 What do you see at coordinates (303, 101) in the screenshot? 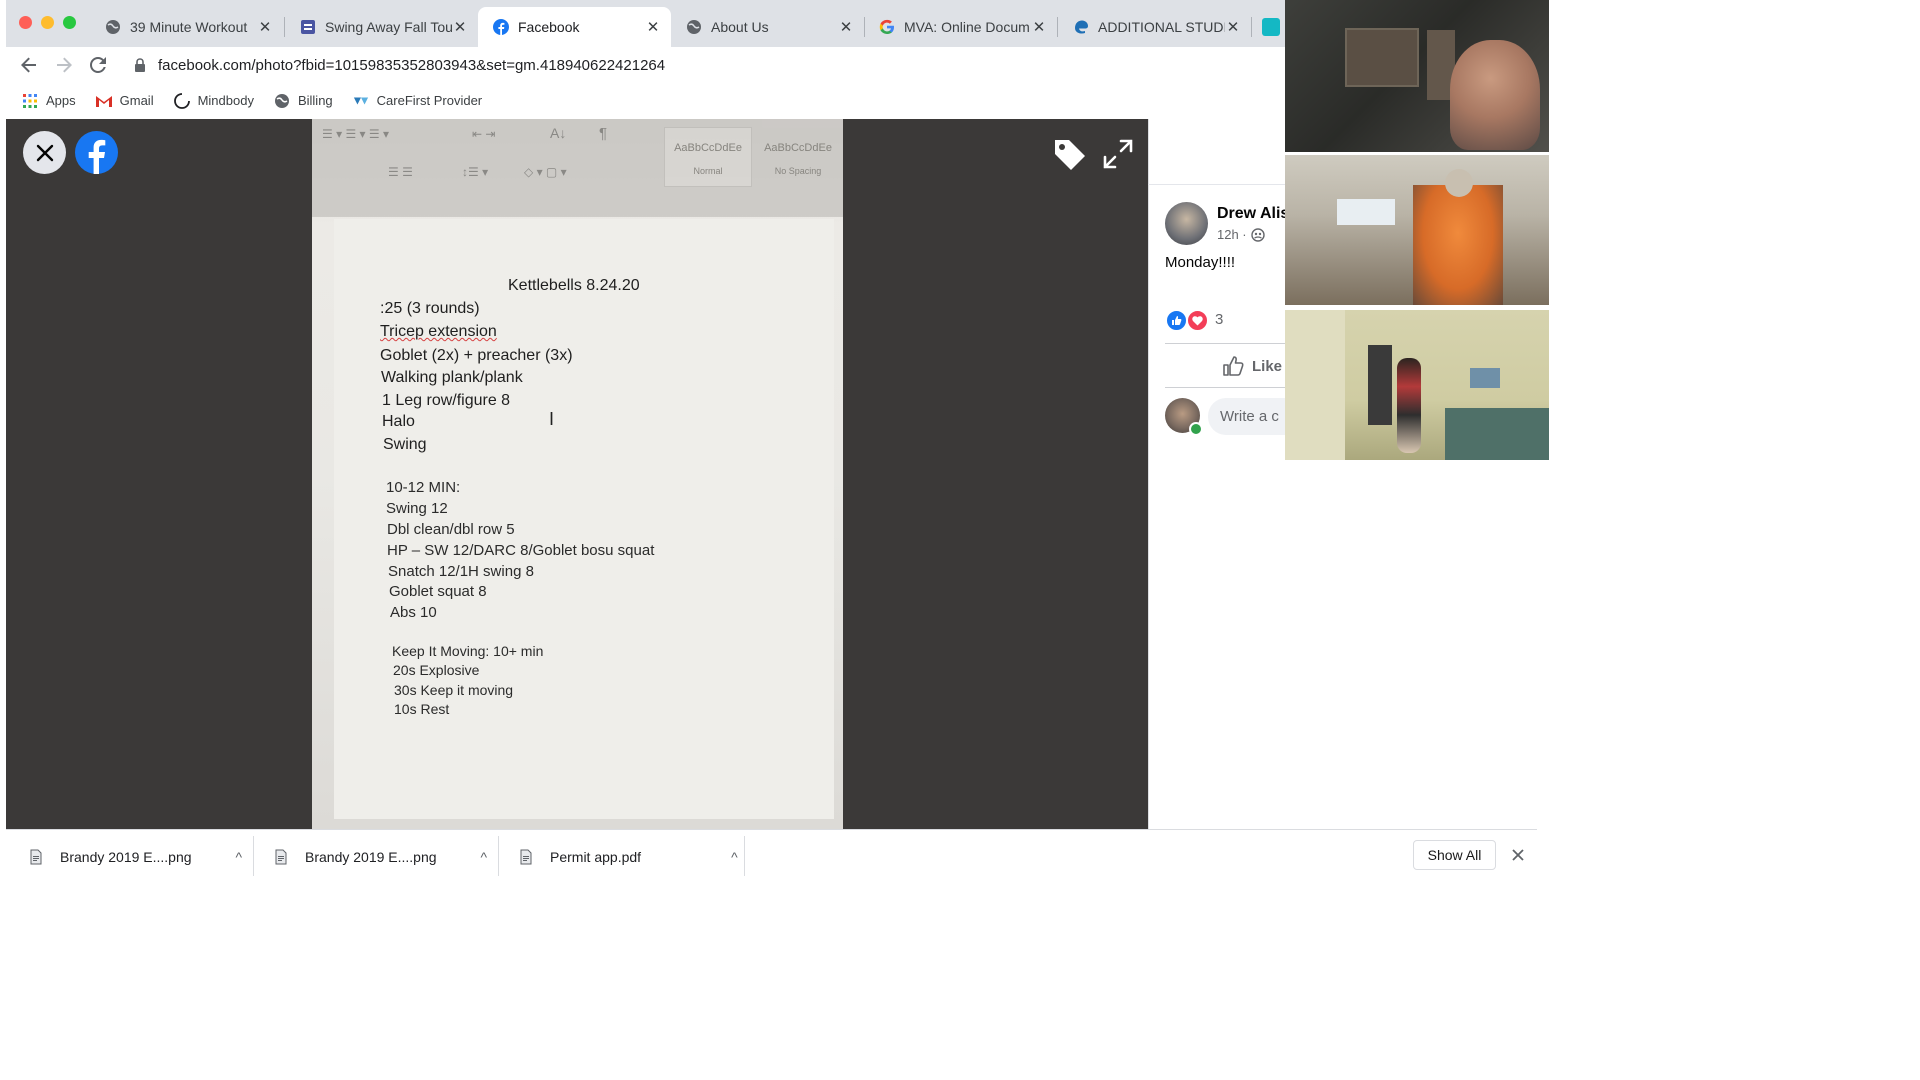
I see `bookmark-billing: Billing` at bounding box center [303, 101].